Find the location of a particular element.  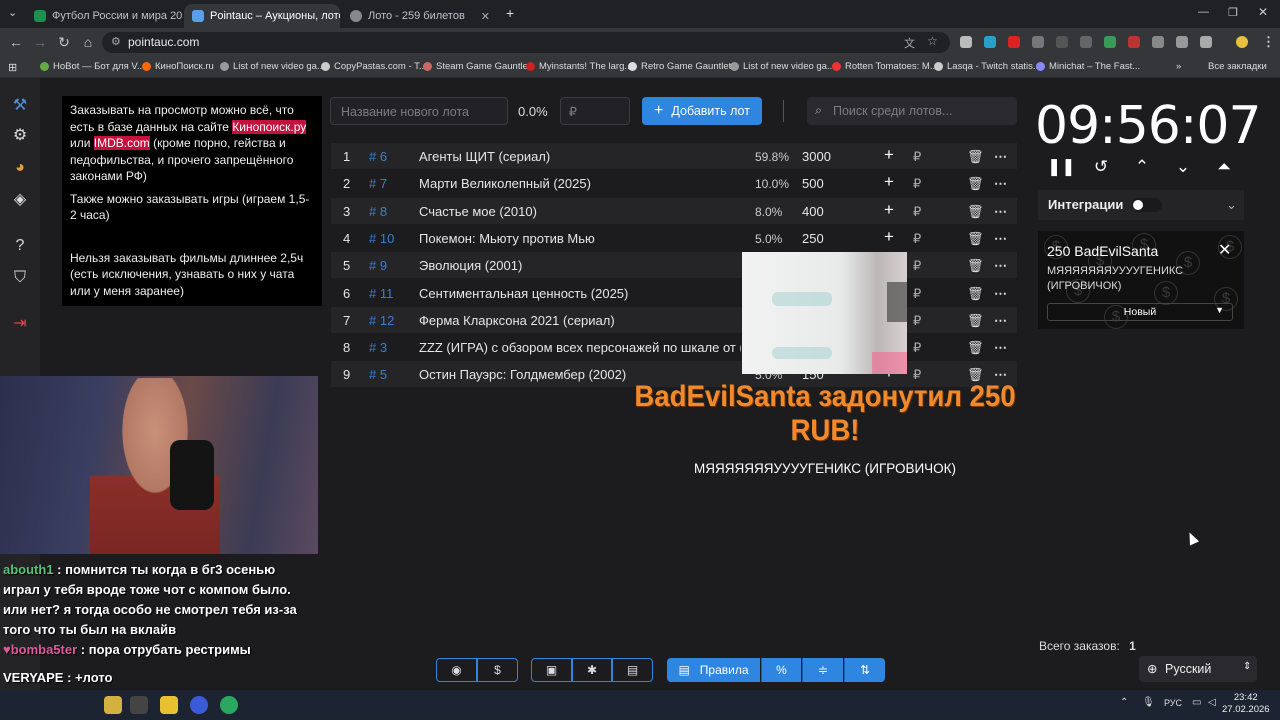

lot-id: # 5 is located at coordinates (378, 374).